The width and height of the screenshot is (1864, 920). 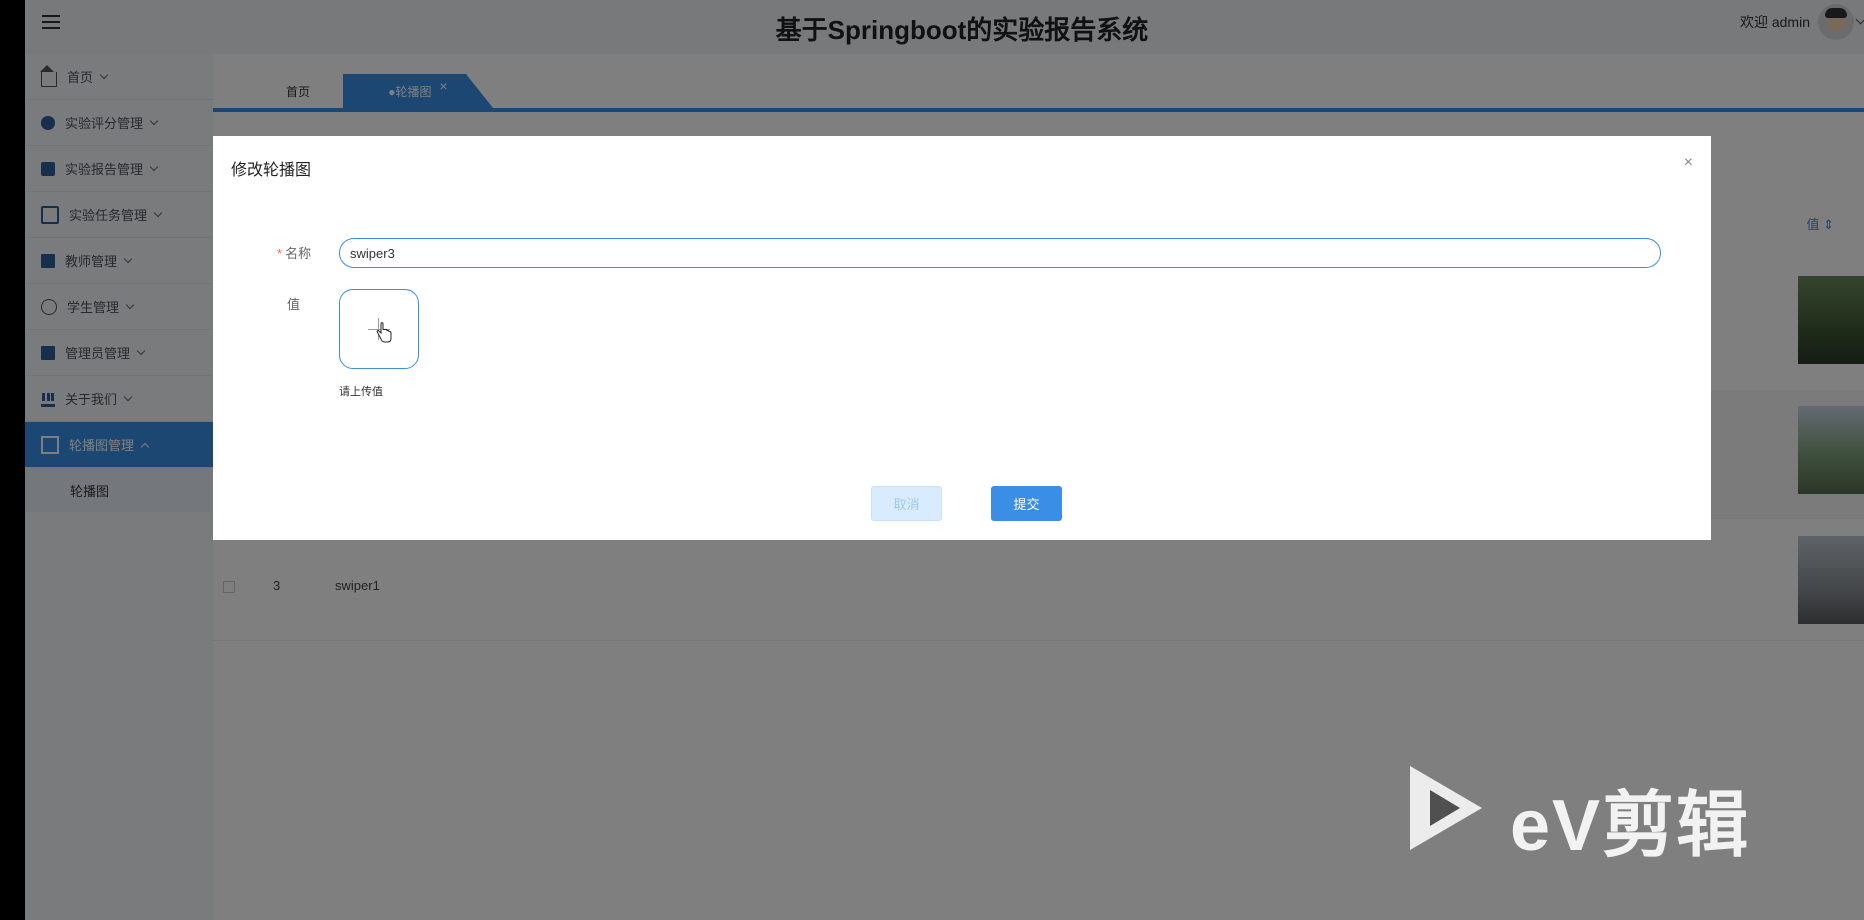 What do you see at coordinates (361, 392) in the screenshot?
I see `upload-tip: 请上传值` at bounding box center [361, 392].